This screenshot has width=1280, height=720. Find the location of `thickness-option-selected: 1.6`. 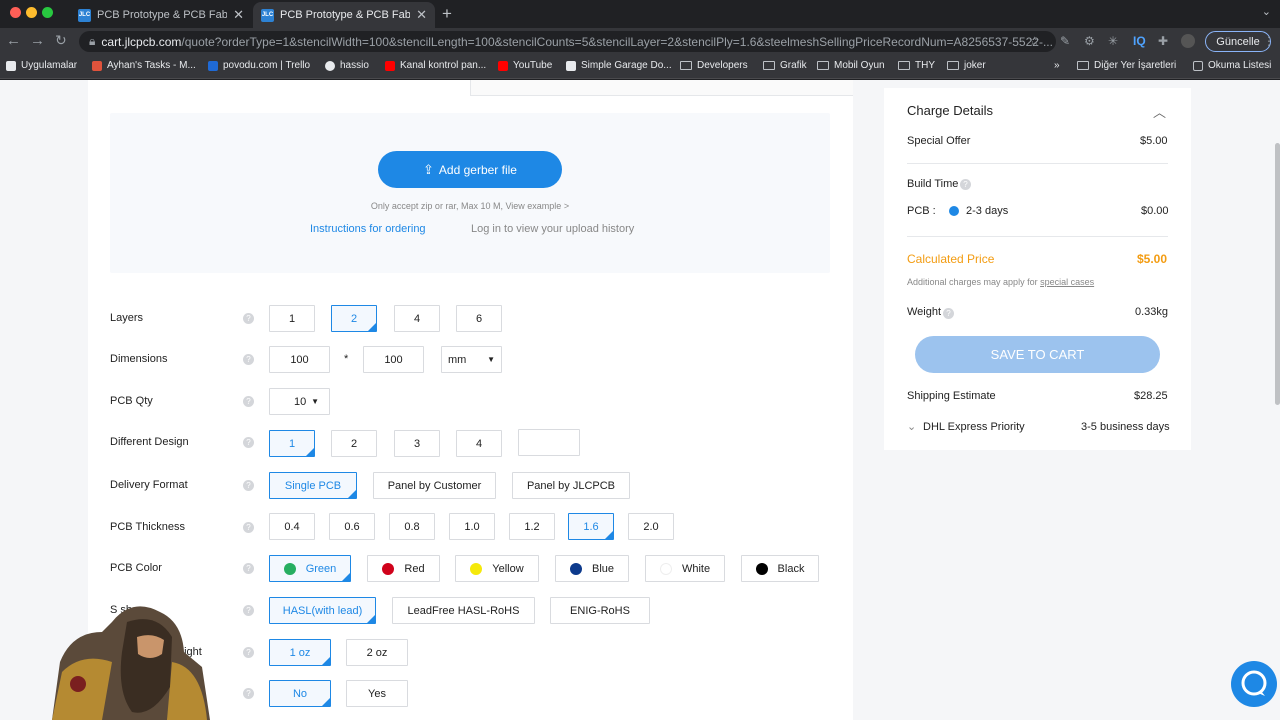

thickness-option-selected: 1.6 is located at coordinates (591, 526).